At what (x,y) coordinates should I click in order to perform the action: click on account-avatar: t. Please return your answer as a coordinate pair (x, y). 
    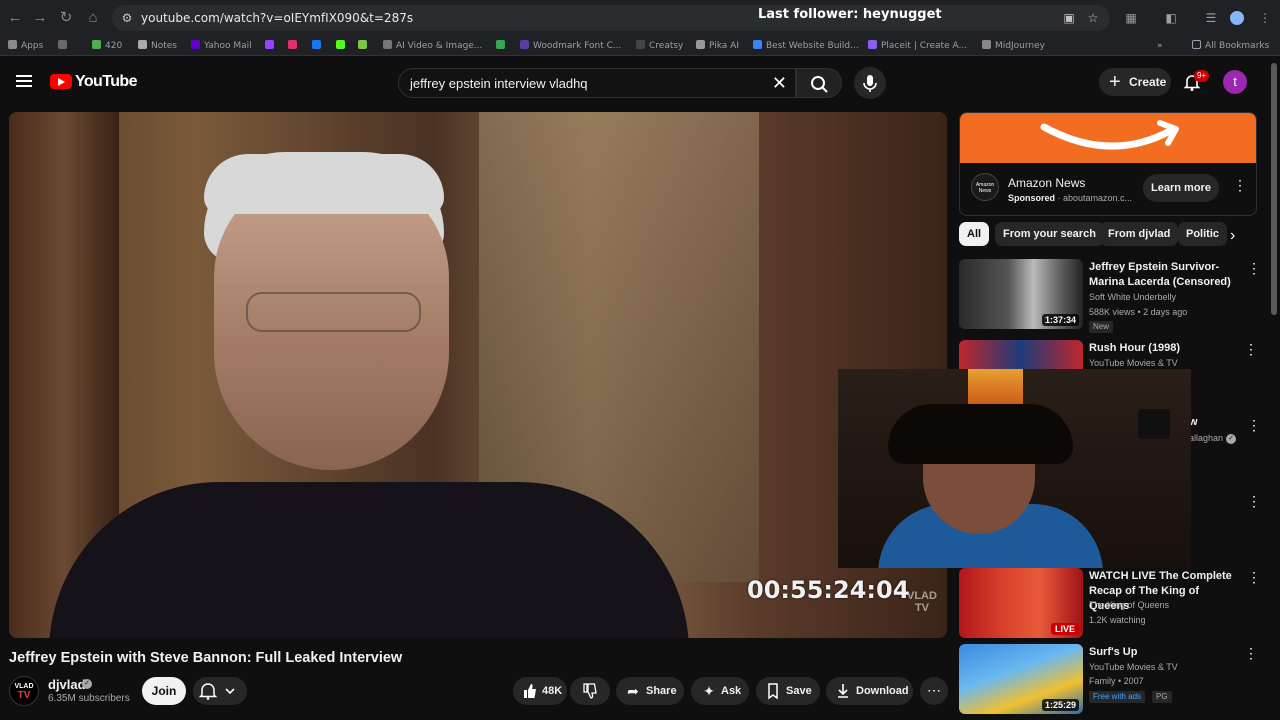
    Looking at the image, I should click on (1235, 82).